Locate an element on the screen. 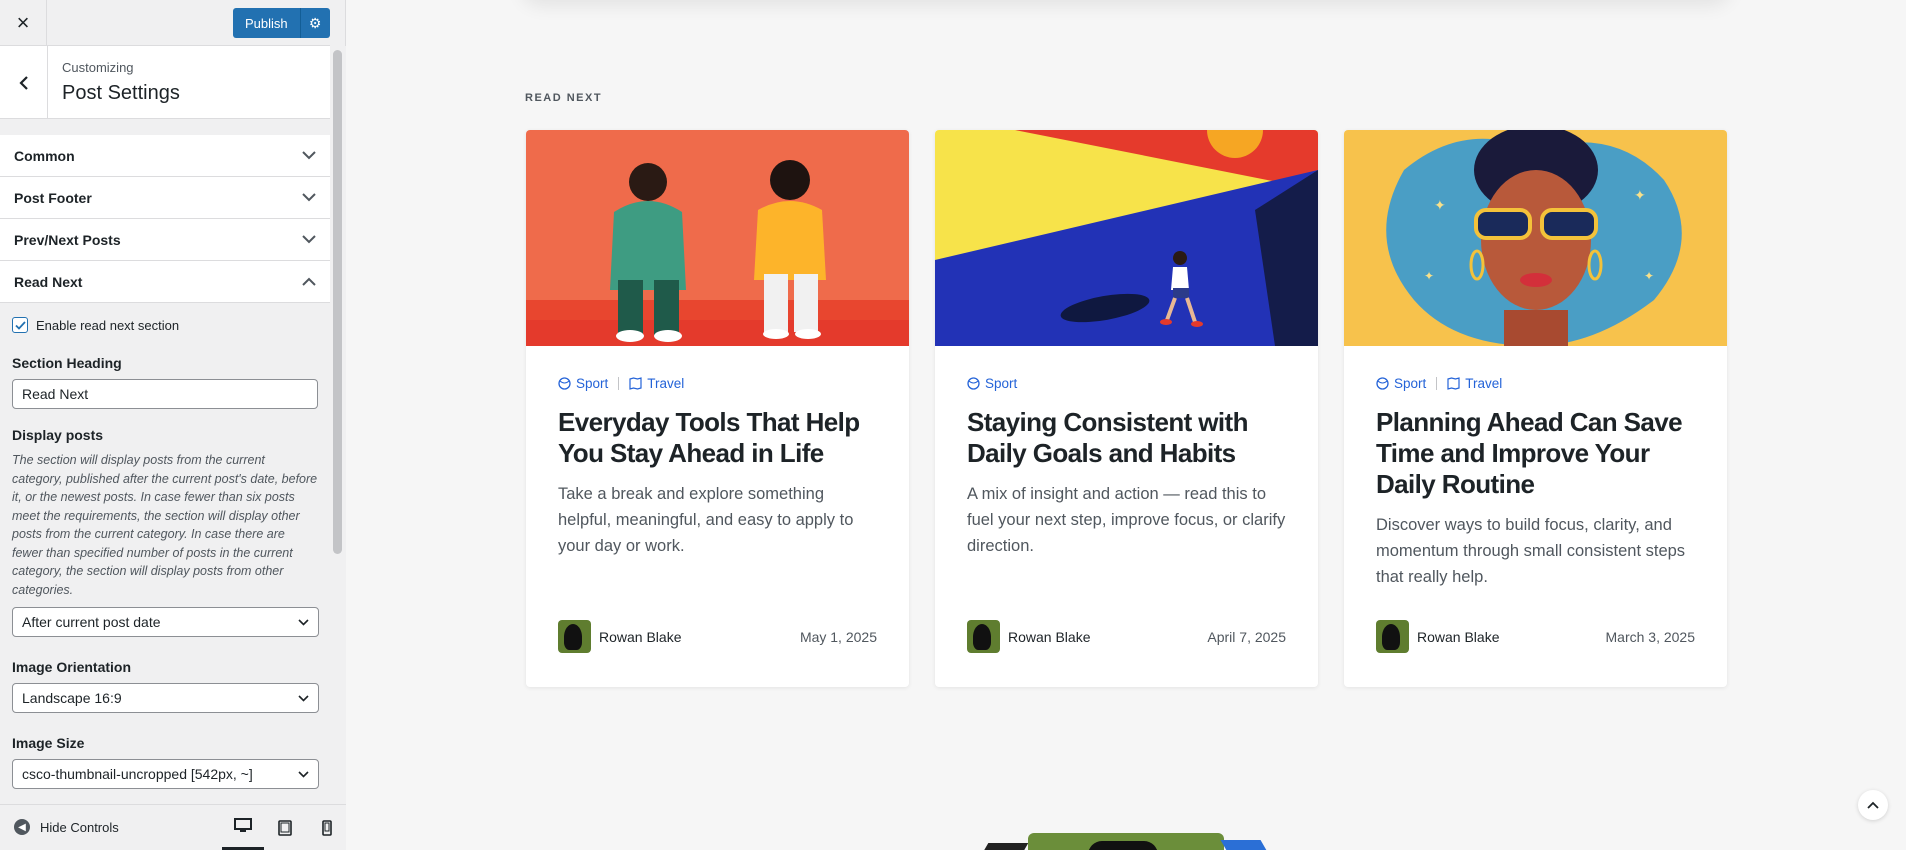 The image size is (1906, 850). checkmark-icon is located at coordinates (20, 325).